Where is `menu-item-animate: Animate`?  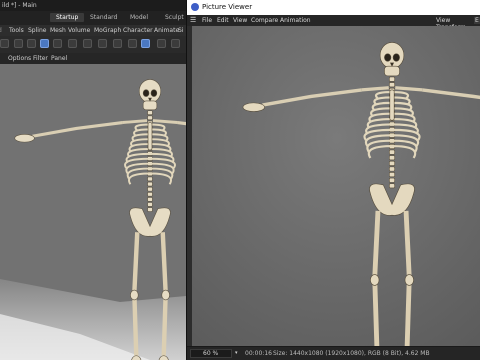
menu-item-animate: Animate is located at coordinates (166, 30).